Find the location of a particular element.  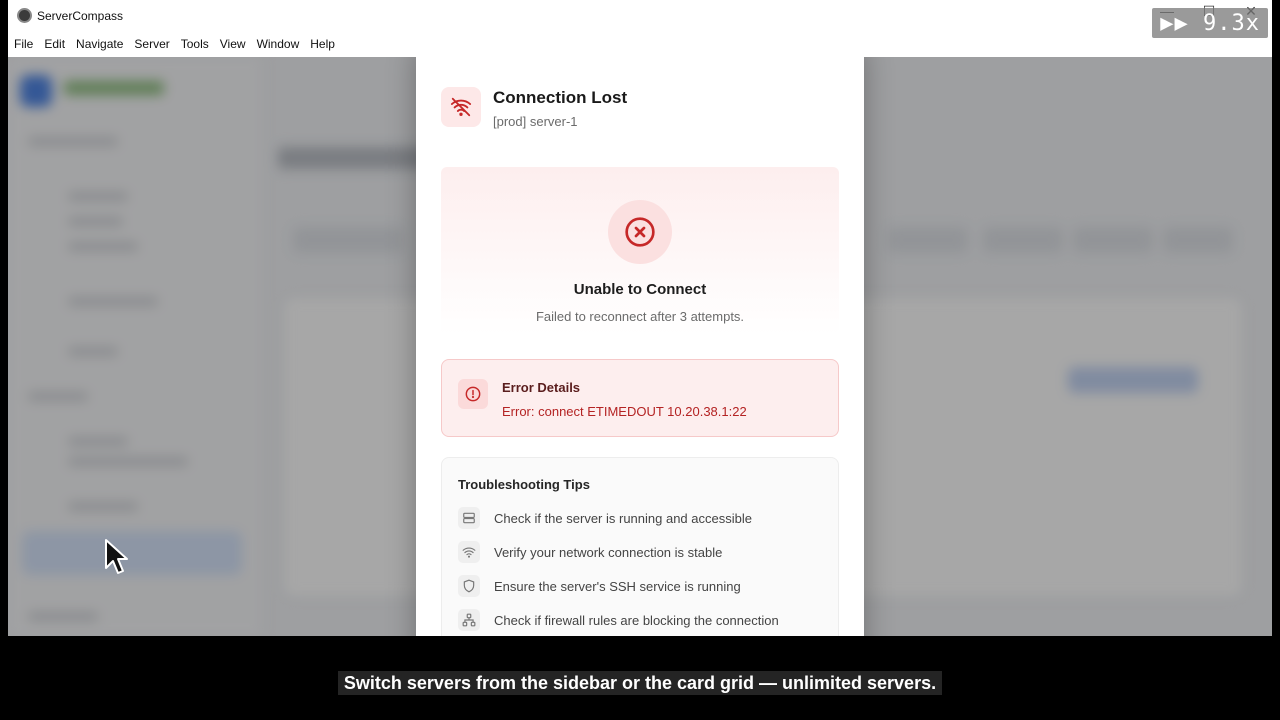

menu-edit: Edit is located at coordinates (54, 44).